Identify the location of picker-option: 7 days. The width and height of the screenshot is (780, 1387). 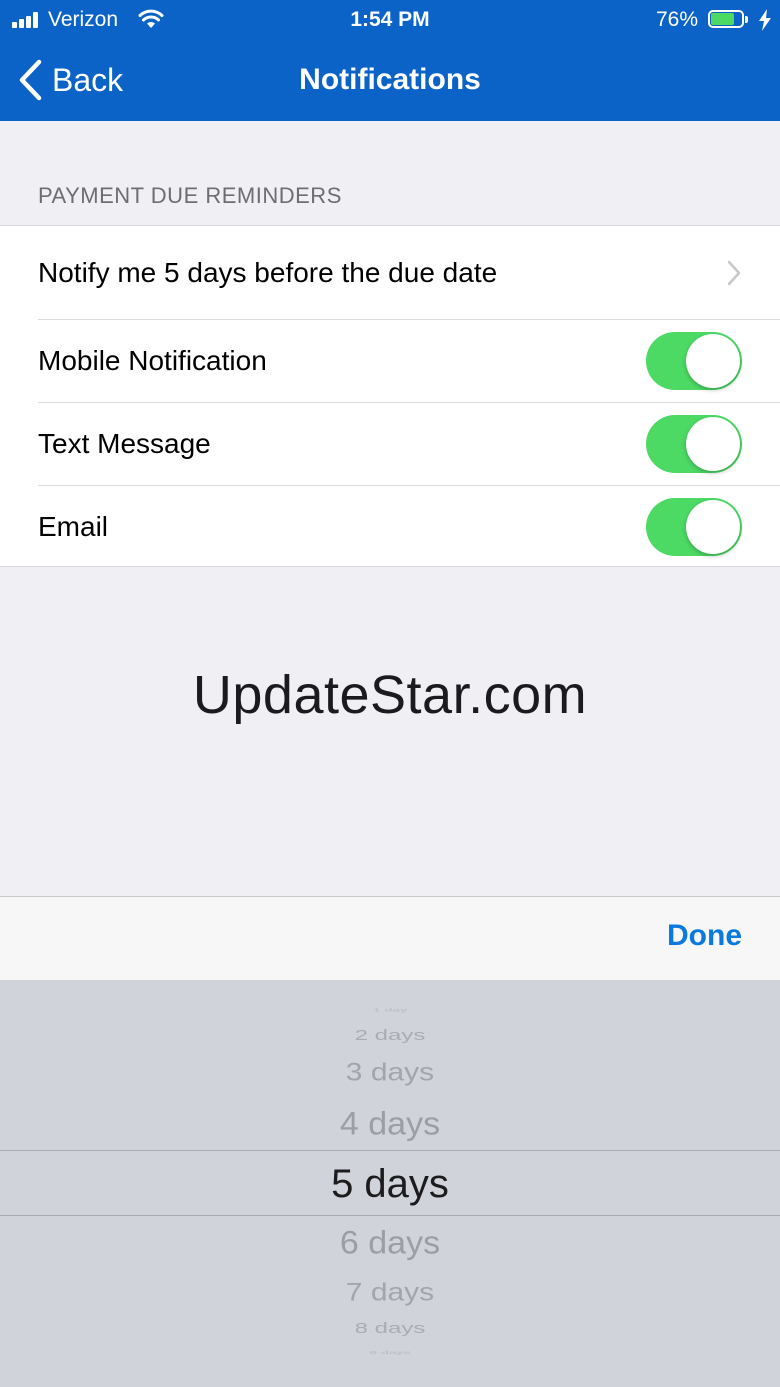
(390, 1293).